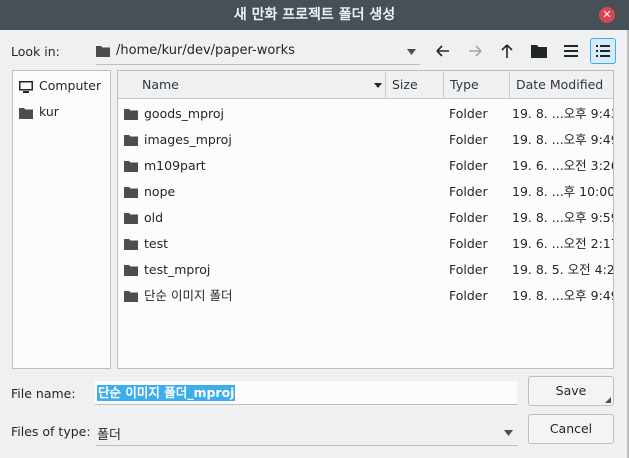 The width and height of the screenshot is (629, 458). I want to click on parent-directory-button, so click(507, 51).